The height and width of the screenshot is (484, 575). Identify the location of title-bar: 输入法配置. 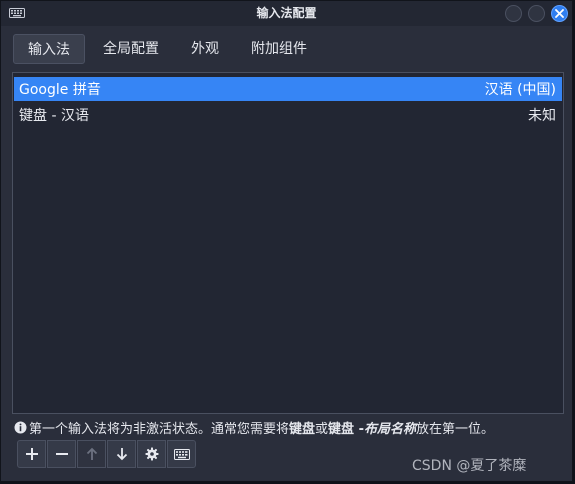
(286, 13).